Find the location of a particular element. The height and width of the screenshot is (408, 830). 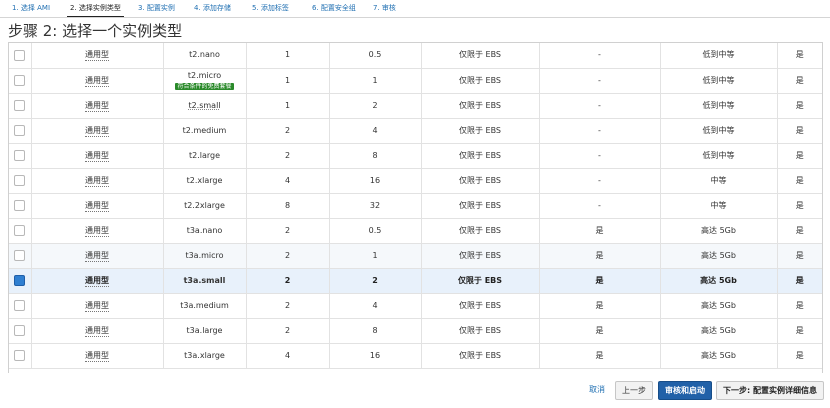

page-title: 步骤 2: 选择一个实例类型 is located at coordinates (95, 31).